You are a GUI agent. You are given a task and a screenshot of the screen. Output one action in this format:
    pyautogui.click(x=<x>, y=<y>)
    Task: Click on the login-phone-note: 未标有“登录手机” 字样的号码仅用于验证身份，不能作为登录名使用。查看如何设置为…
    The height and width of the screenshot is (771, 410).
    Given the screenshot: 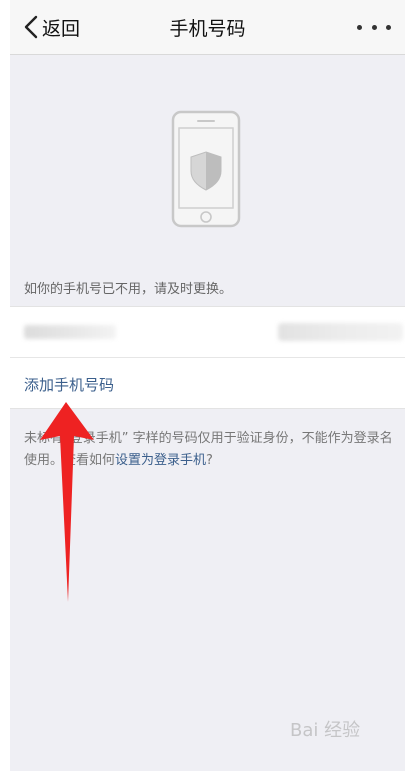 What is the action you would take?
    pyautogui.click(x=209, y=450)
    